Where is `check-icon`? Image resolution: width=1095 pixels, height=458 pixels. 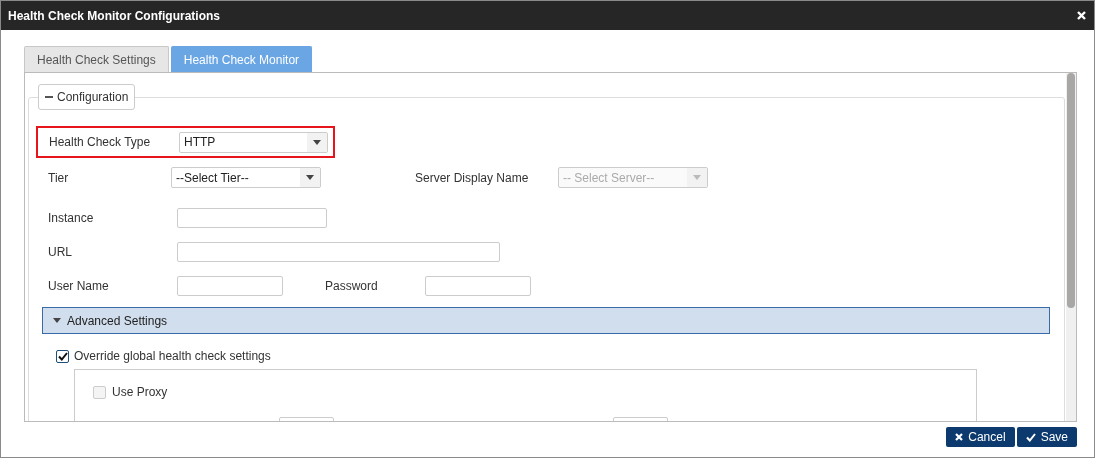
check-icon is located at coordinates (1030, 437).